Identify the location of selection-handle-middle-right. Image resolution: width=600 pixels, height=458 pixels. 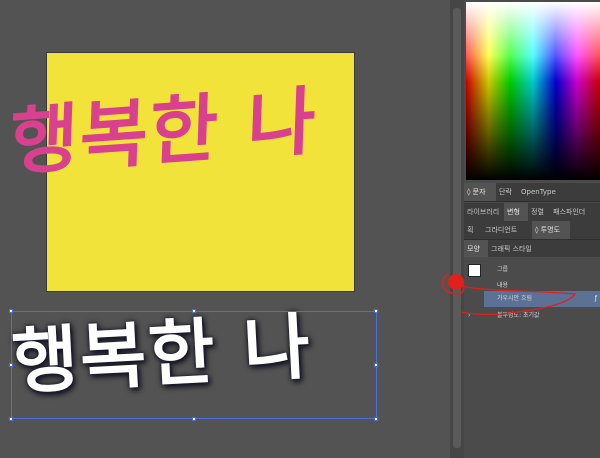
(376, 365).